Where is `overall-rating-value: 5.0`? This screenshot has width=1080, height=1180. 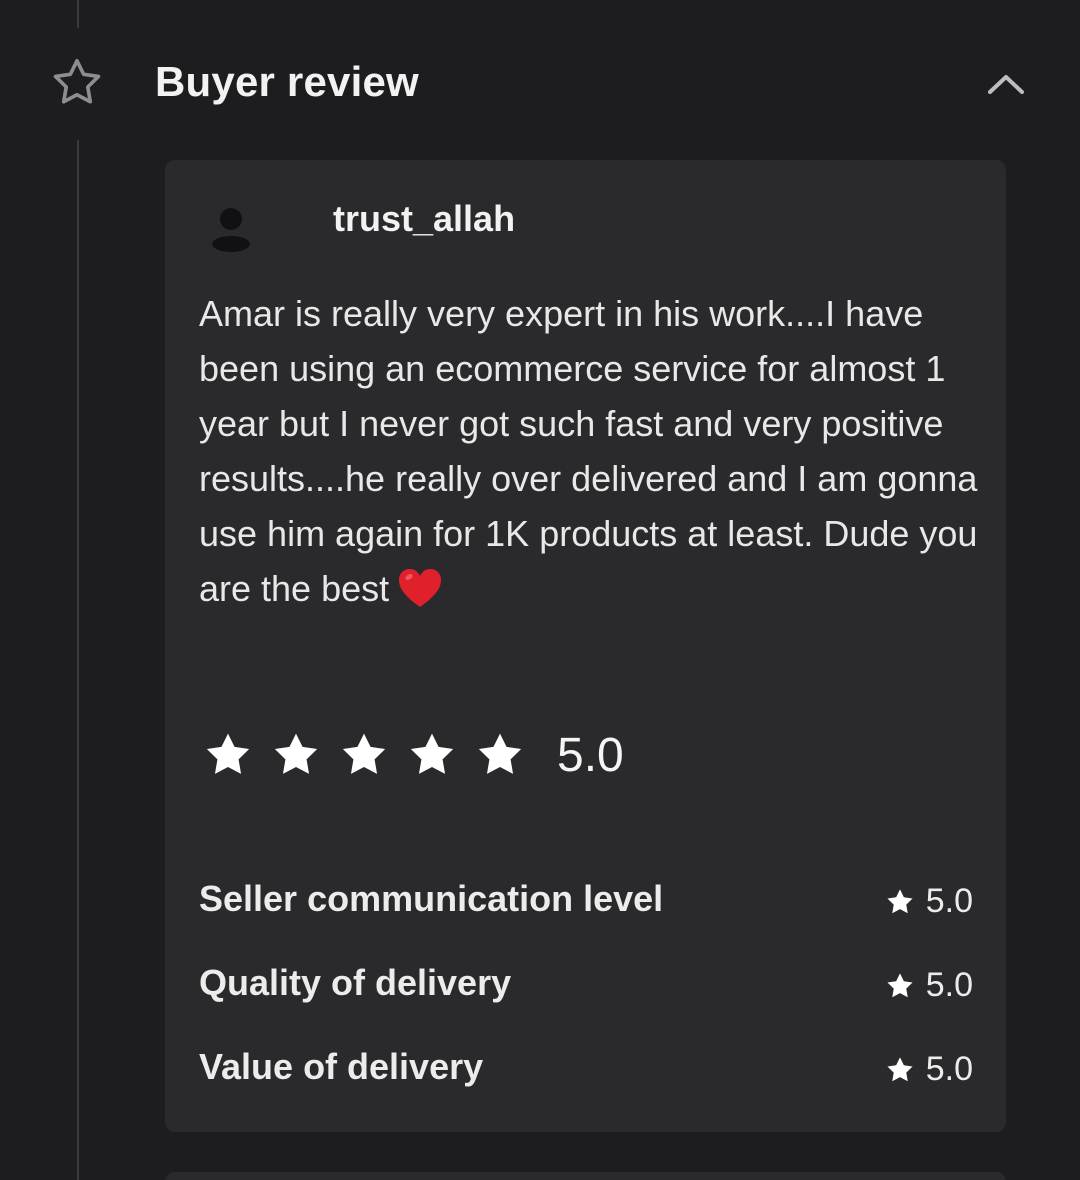 overall-rating-value: 5.0 is located at coordinates (590, 755).